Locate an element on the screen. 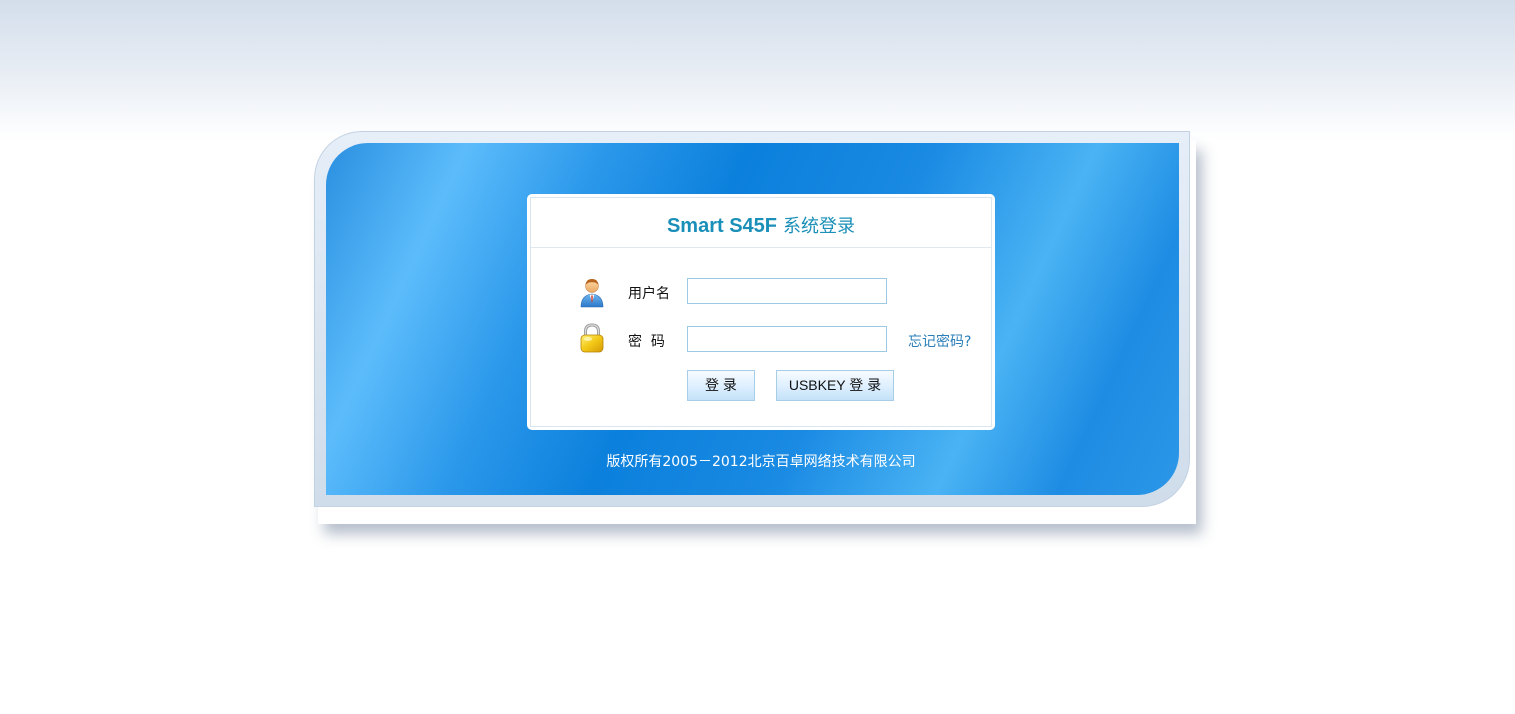 The image size is (1515, 714). login-title: Smart S45F 系统登录 is located at coordinates (761, 225).